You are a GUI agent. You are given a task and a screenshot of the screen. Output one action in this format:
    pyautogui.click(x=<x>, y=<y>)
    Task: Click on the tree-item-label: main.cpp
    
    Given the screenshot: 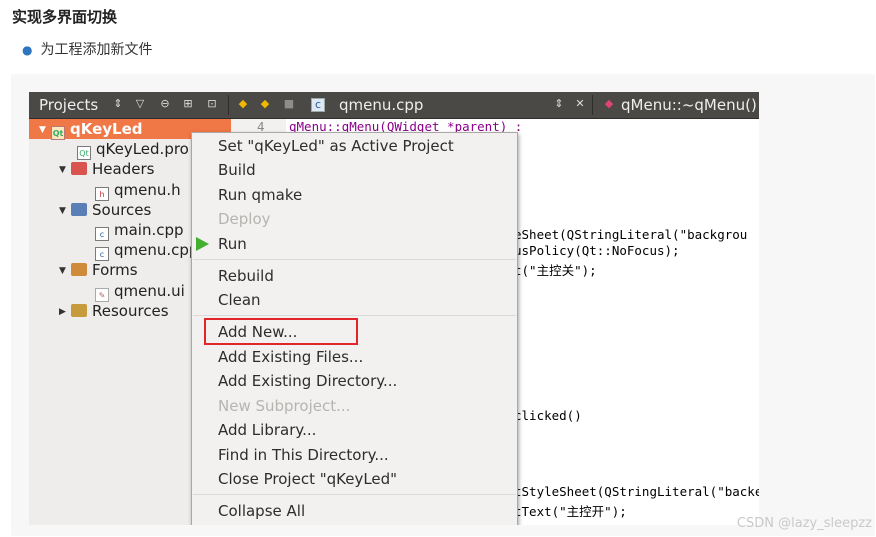 What is the action you would take?
    pyautogui.click(x=149, y=230)
    